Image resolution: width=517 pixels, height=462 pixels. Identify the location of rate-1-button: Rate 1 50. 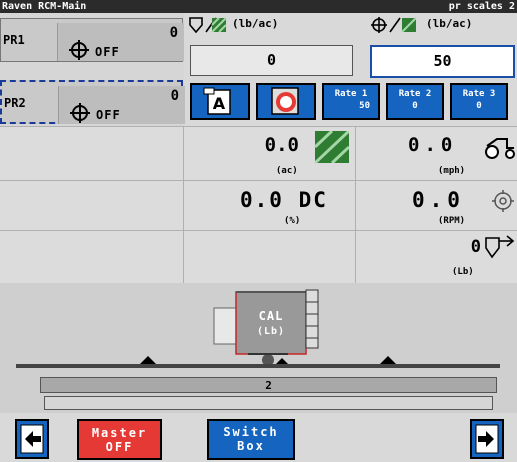
(351, 101).